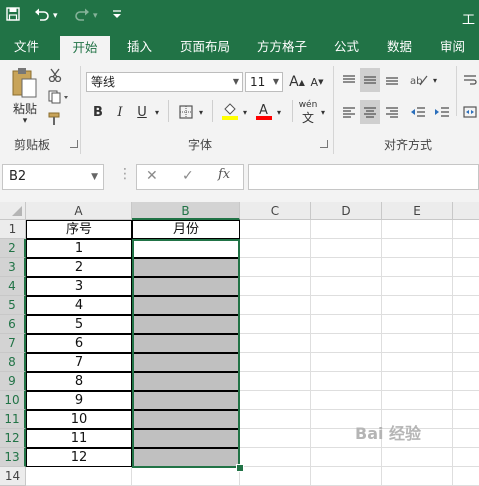 This screenshot has height=486, width=479. What do you see at coordinates (323, 112) in the screenshot?
I see `phonetic-dropdown-icon: ▾` at bounding box center [323, 112].